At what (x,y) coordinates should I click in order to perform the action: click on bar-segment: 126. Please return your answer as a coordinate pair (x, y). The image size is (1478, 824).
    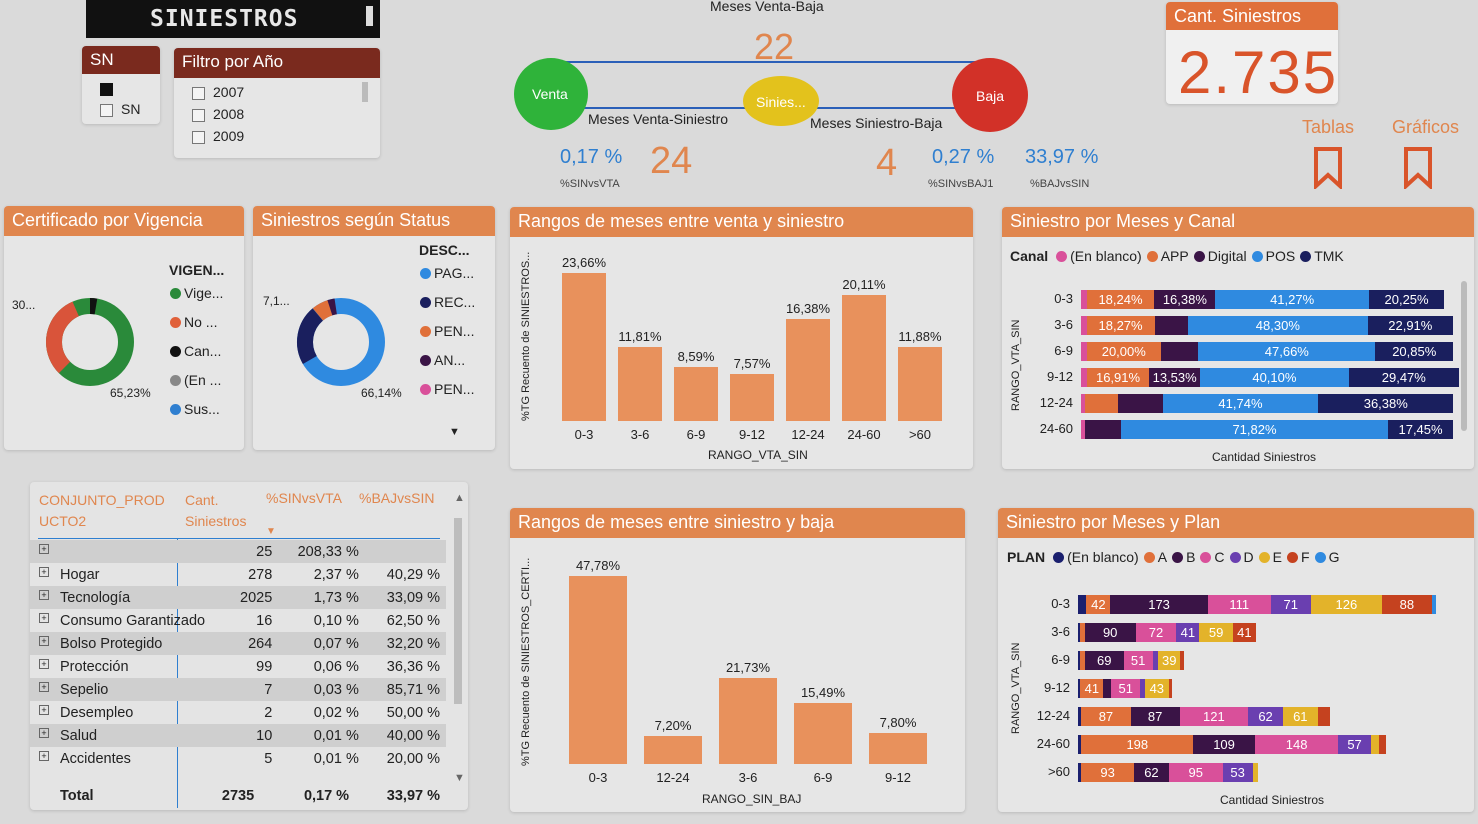
    Looking at the image, I should click on (1346, 604).